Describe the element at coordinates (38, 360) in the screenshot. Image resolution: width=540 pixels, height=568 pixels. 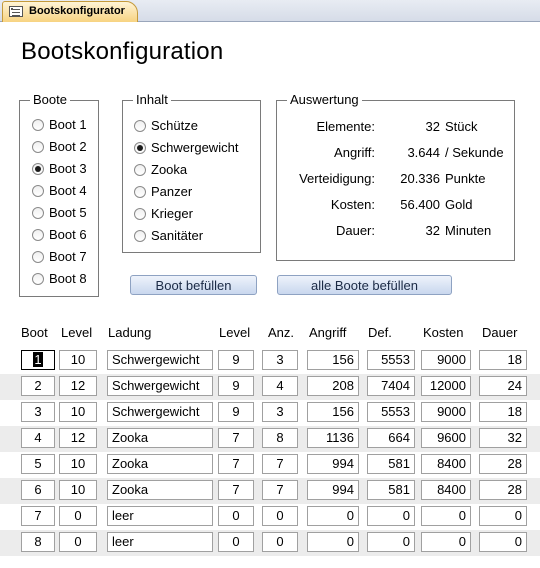
I see `boot-cell: 1` at that location.